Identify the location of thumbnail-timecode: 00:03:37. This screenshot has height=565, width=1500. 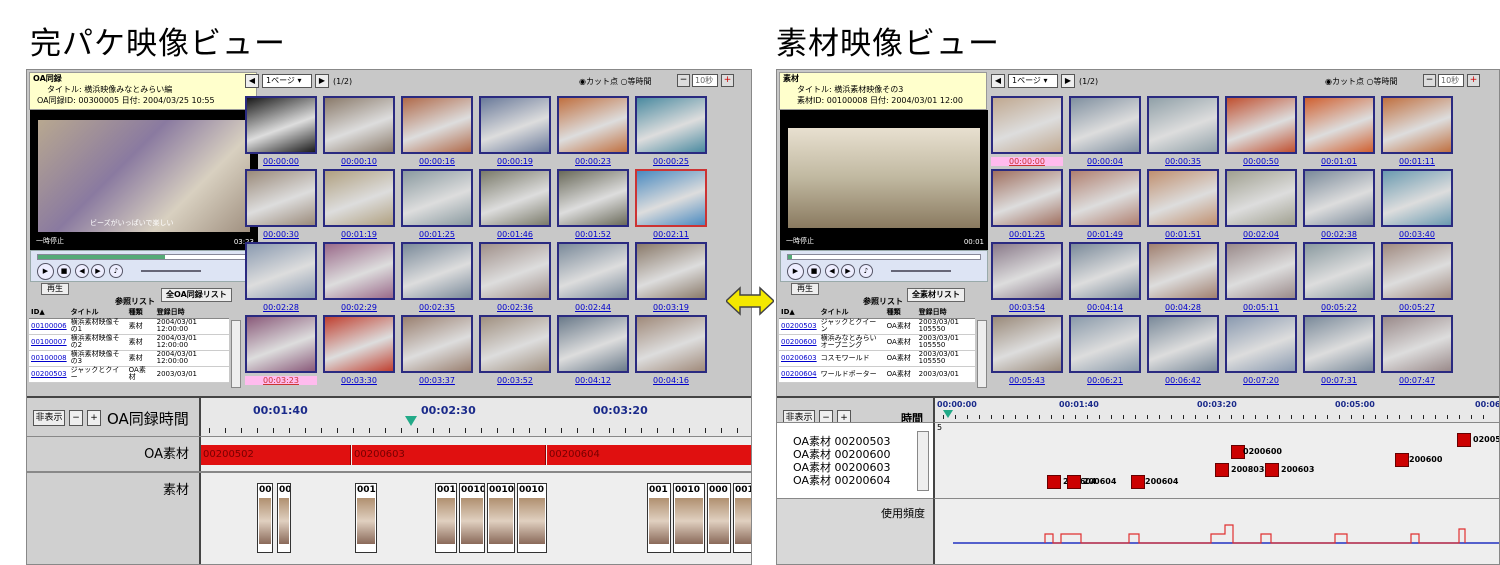
(437, 380).